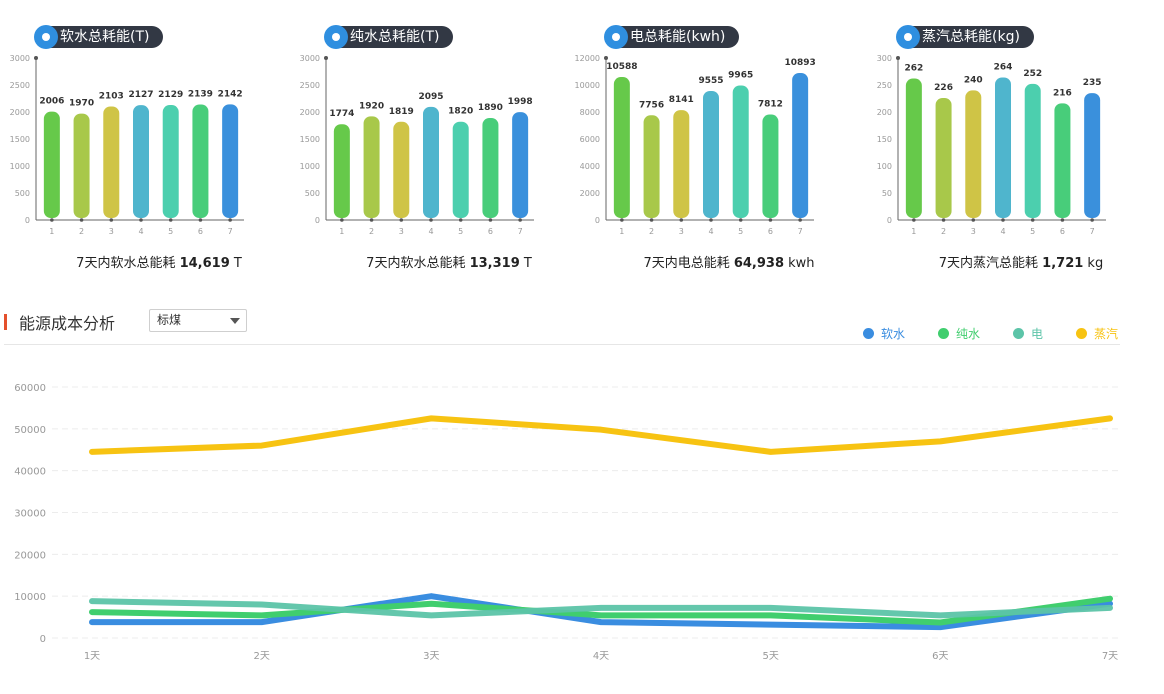  What do you see at coordinates (1096, 333) in the screenshot?
I see `legend-item: 蒸汽` at bounding box center [1096, 333].